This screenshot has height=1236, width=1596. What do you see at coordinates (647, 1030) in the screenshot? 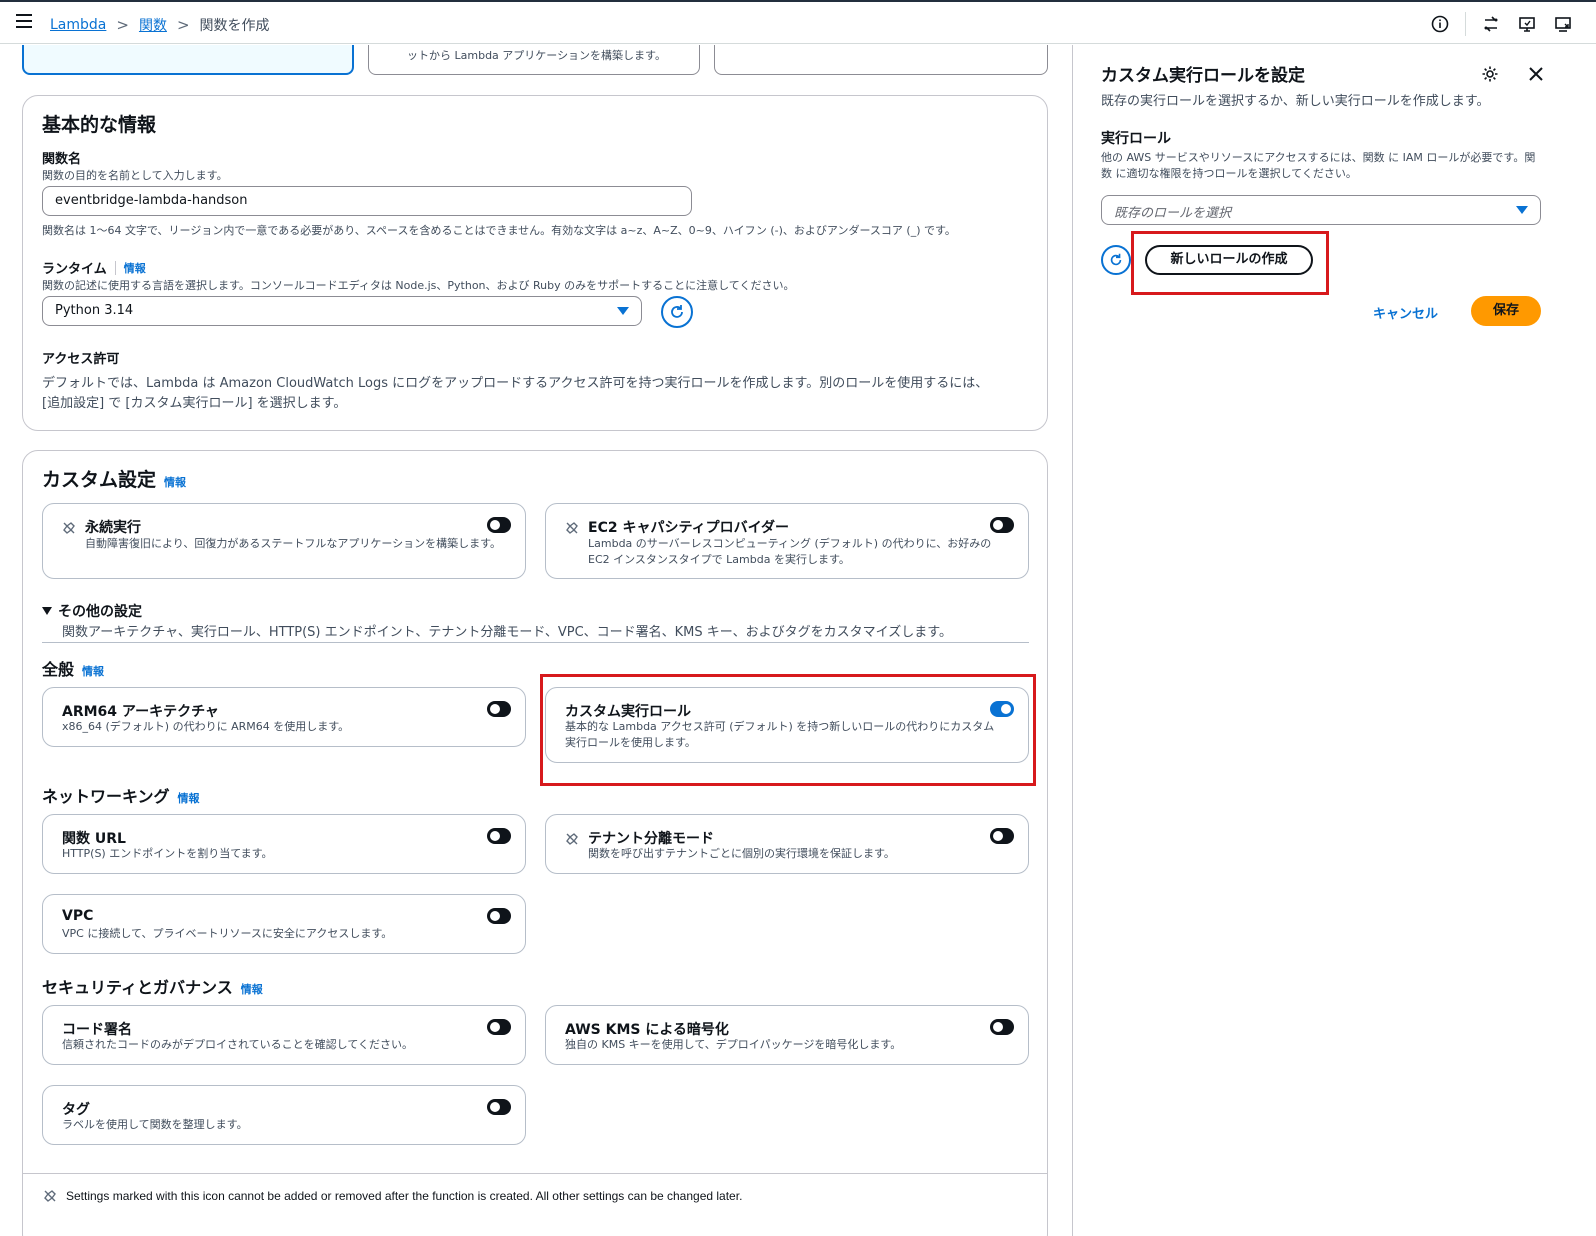
I see `kms-encryption-title: AWS KMS による暗号化` at bounding box center [647, 1030].